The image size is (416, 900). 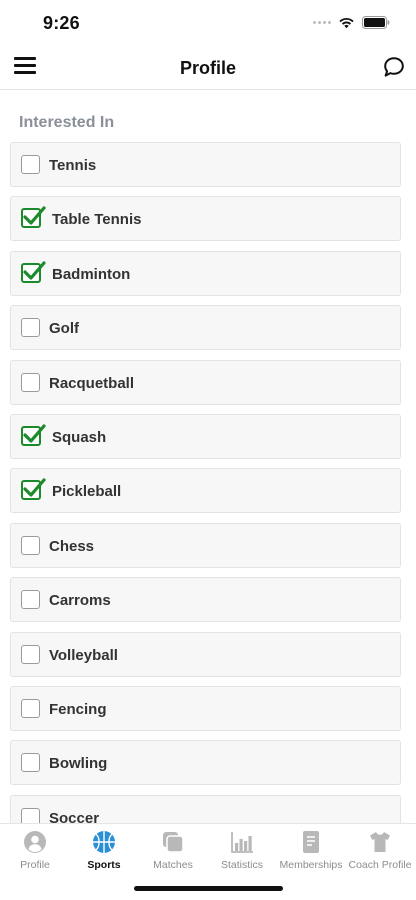 I want to click on tab-label: Memberships, so click(x=311, y=865).